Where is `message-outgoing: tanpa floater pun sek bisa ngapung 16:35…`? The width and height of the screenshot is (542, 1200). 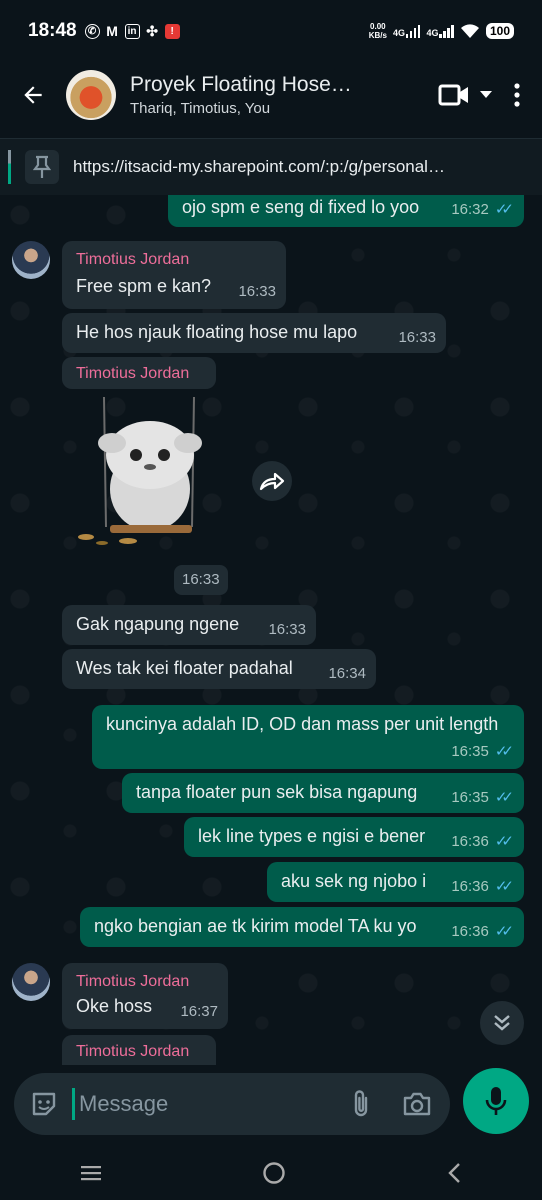 message-outgoing: tanpa floater pun sek bisa ngapung 16:35… is located at coordinates (323, 793).